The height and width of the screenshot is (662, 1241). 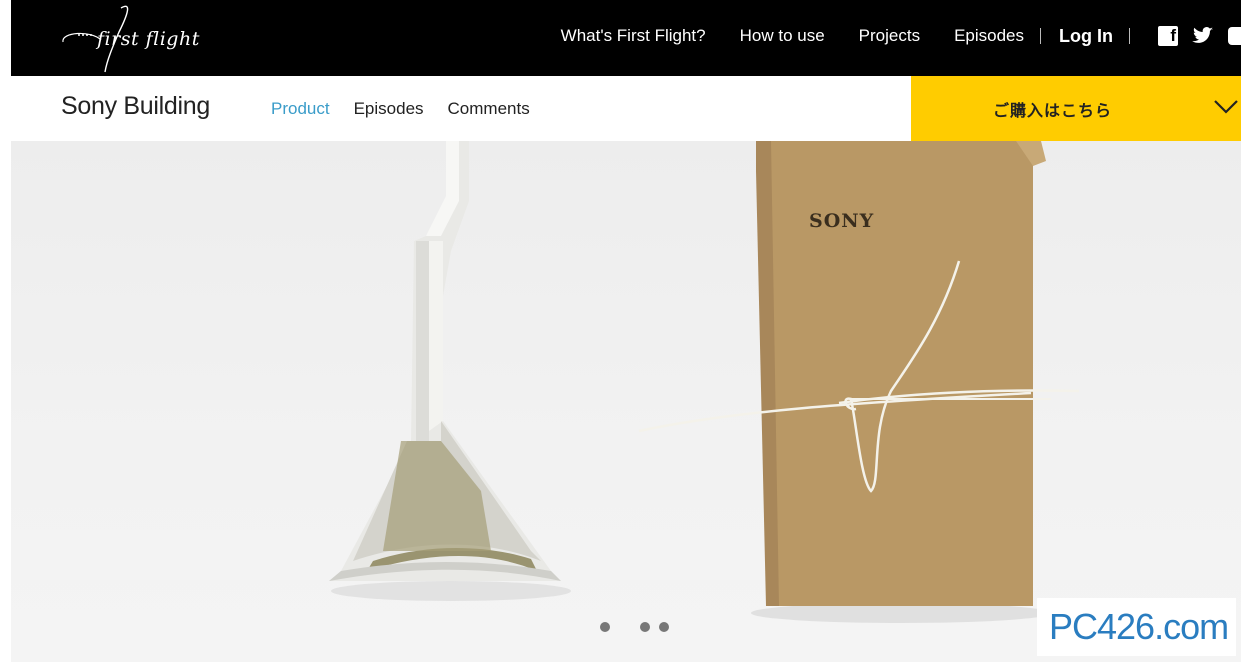 What do you see at coordinates (300, 109) in the screenshot?
I see `tab-product: Product` at bounding box center [300, 109].